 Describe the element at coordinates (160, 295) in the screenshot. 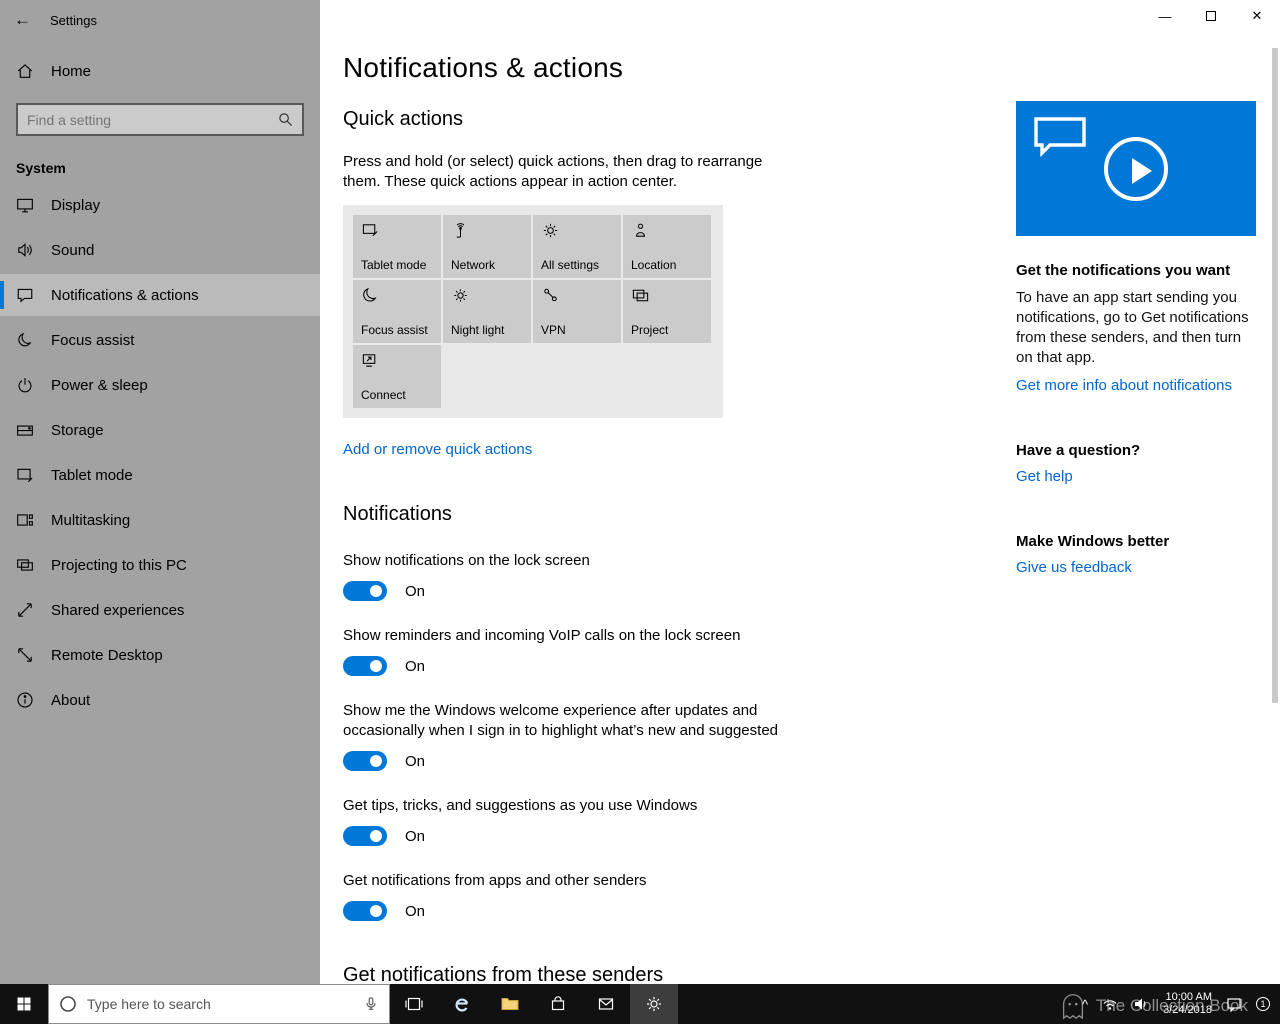

I see `sidebar-item-notifications: Notifications & actions` at that location.